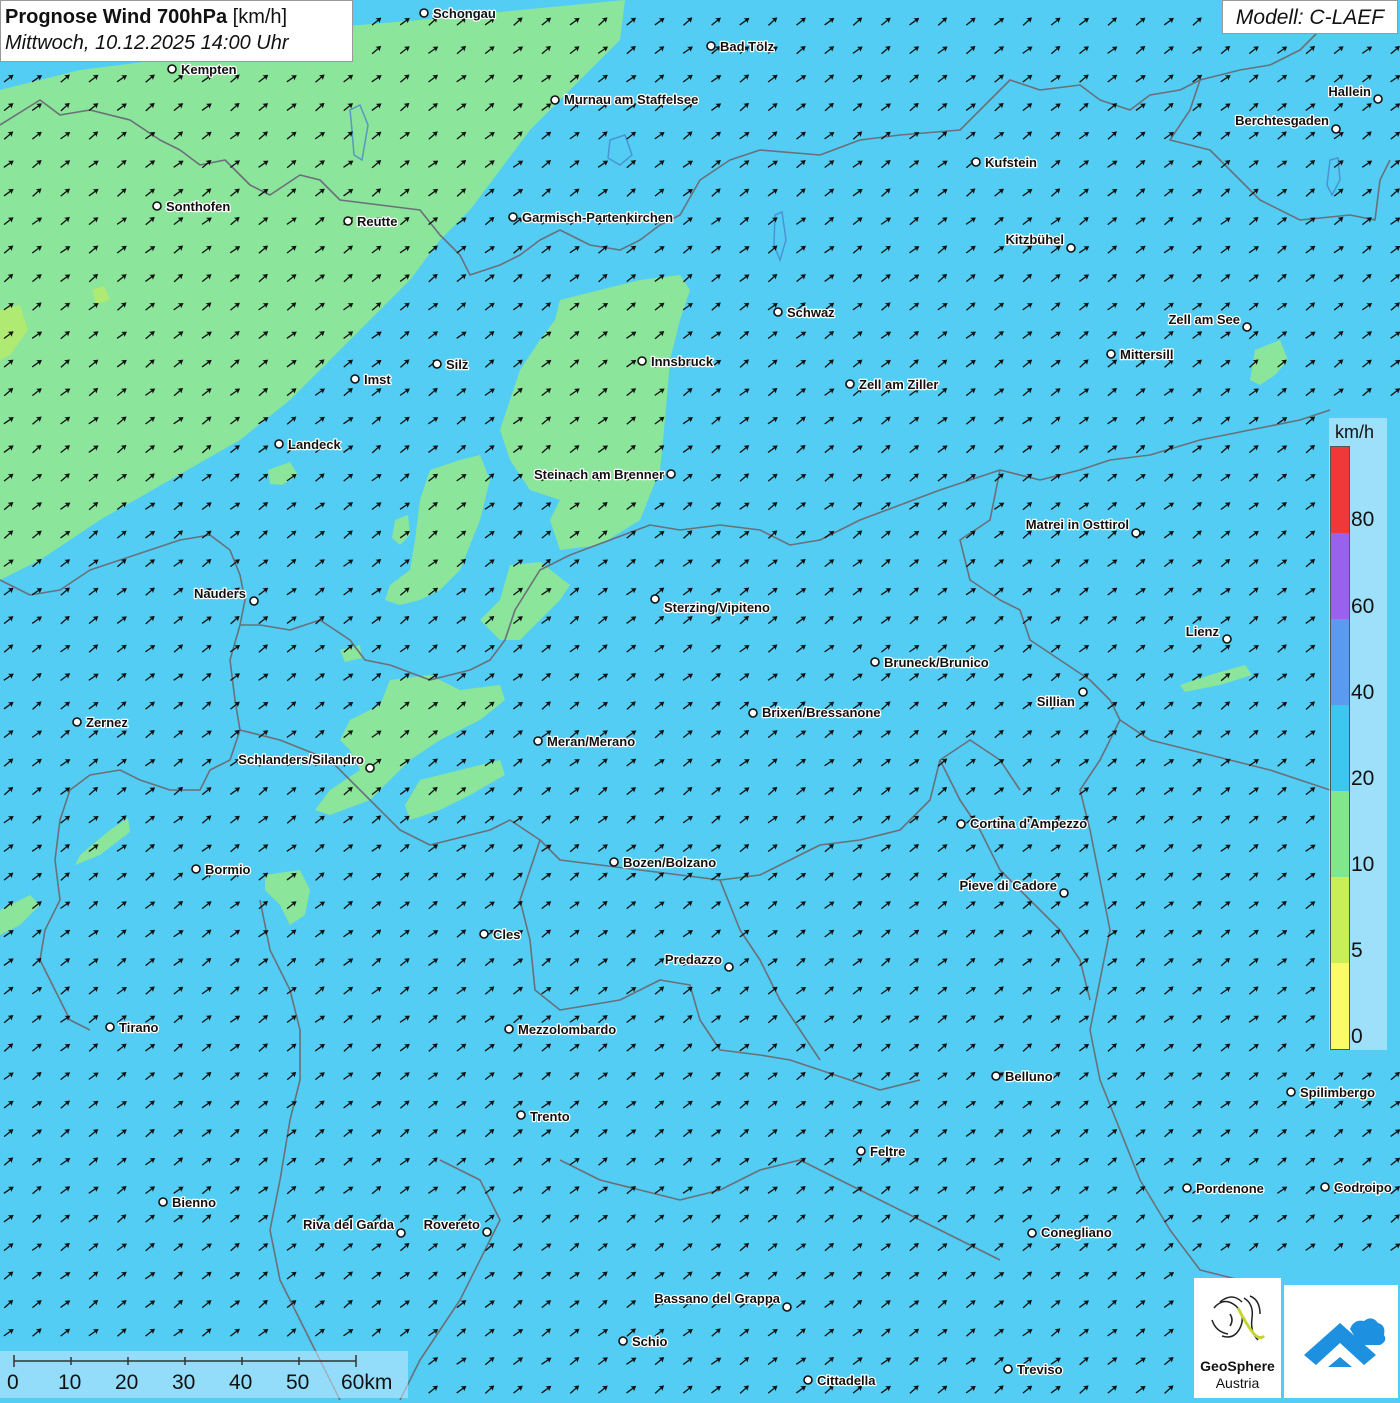 The height and width of the screenshot is (1403, 1400). Describe the element at coordinates (367, 1382) in the screenshot. I see `scale-label-60km: 60km` at that location.